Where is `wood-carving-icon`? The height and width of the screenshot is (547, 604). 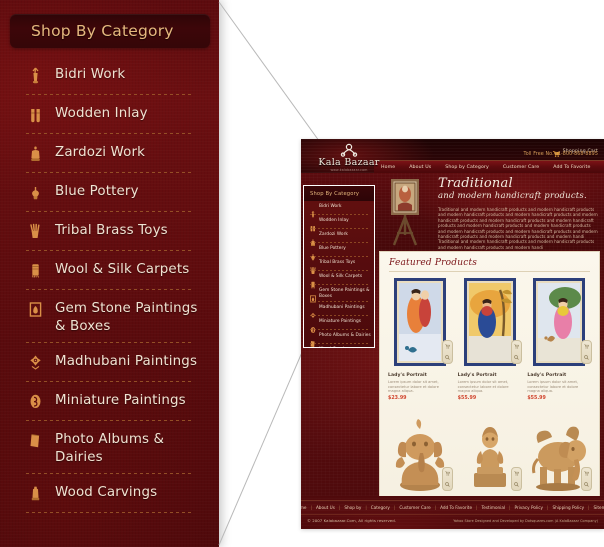
wood-carving-icon is located at coordinates (35, 494).